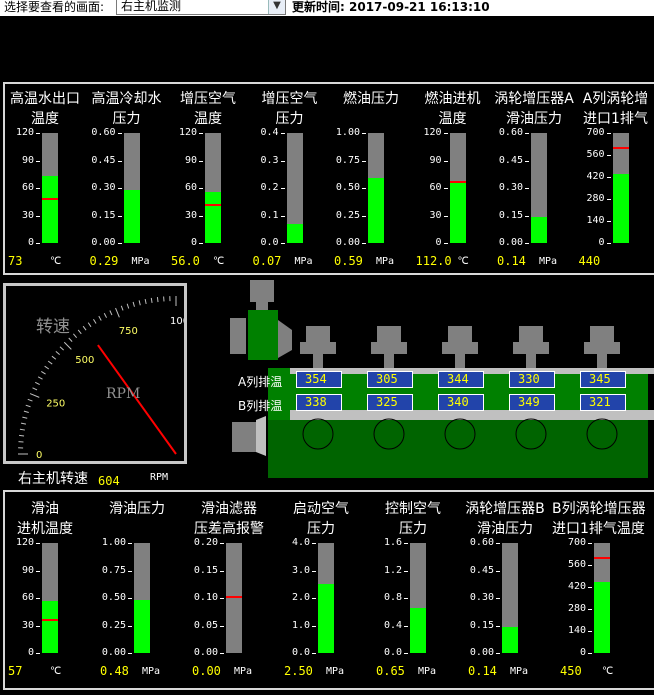 Image resolution: width=654 pixels, height=695 pixels. I want to click on gauge-subtitle: 滑油压力, so click(534, 119).